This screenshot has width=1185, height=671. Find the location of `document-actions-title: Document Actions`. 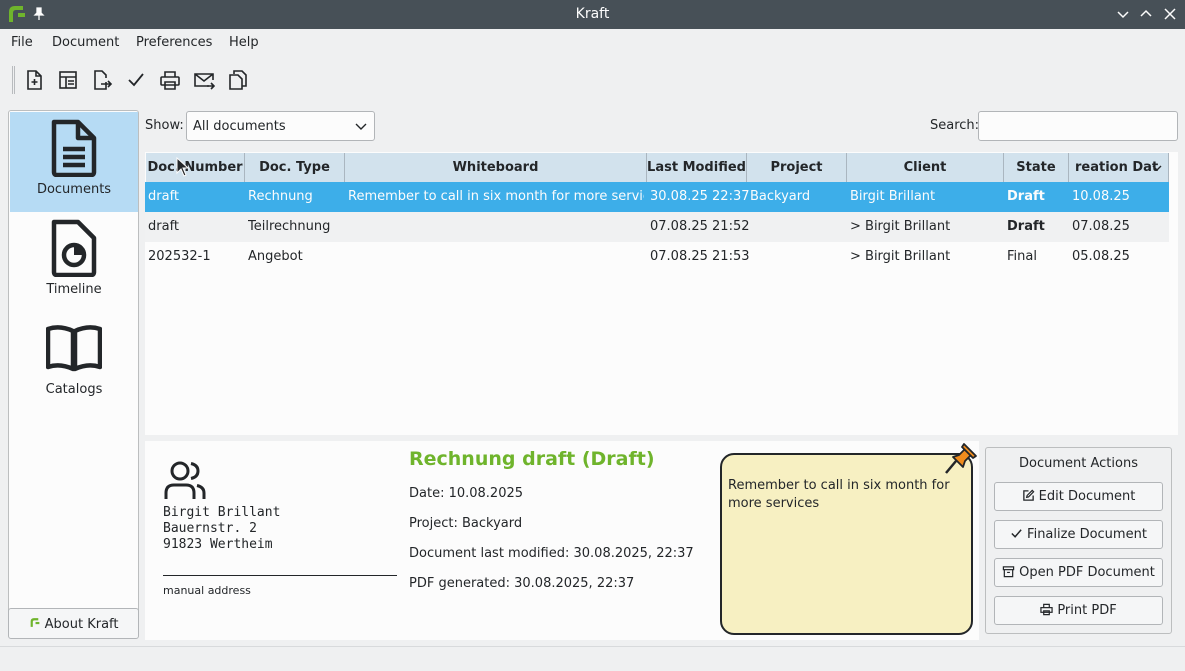

document-actions-title: Document Actions is located at coordinates (1078, 463).